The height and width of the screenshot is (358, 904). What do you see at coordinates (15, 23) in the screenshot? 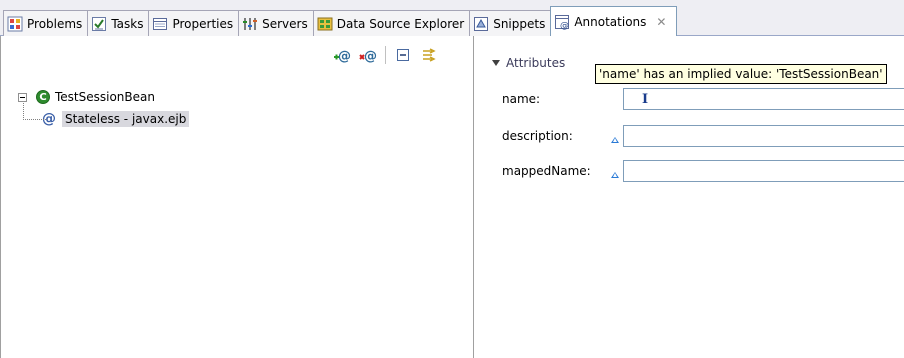
I see `problems-icon` at bounding box center [15, 23].